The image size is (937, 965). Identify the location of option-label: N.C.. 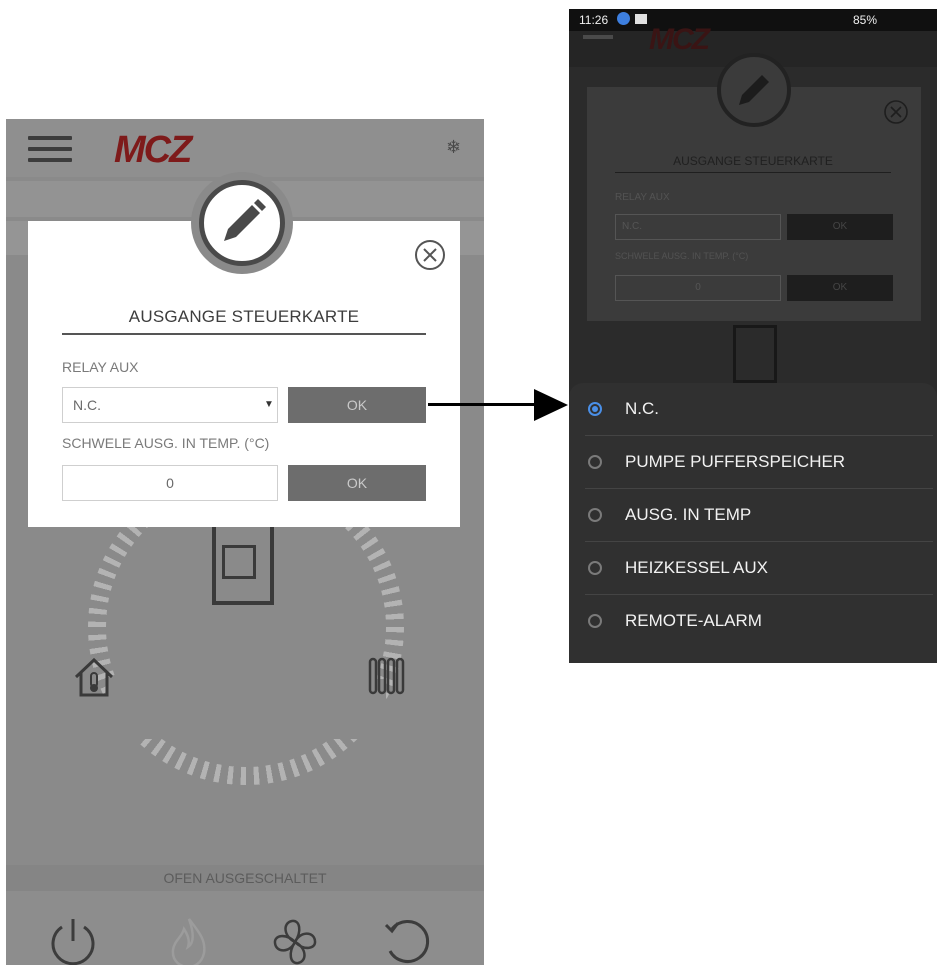
(642, 408).